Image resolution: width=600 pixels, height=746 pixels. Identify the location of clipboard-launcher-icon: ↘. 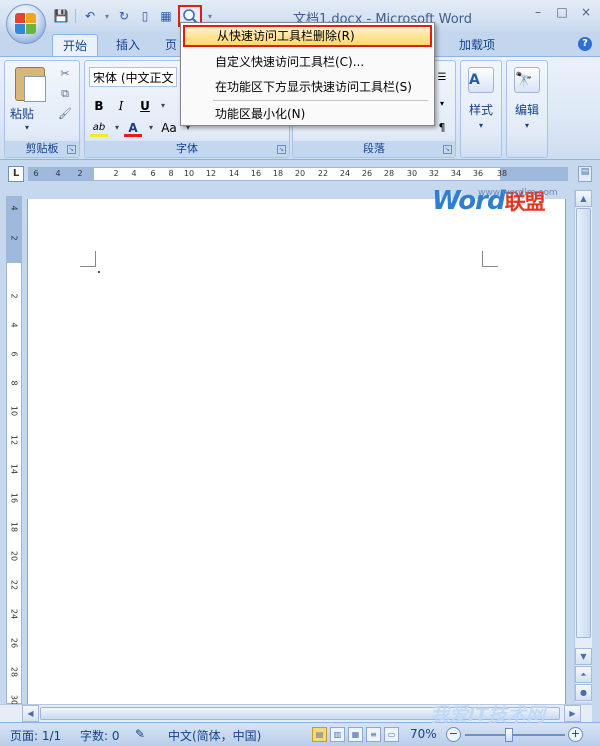
(71, 149).